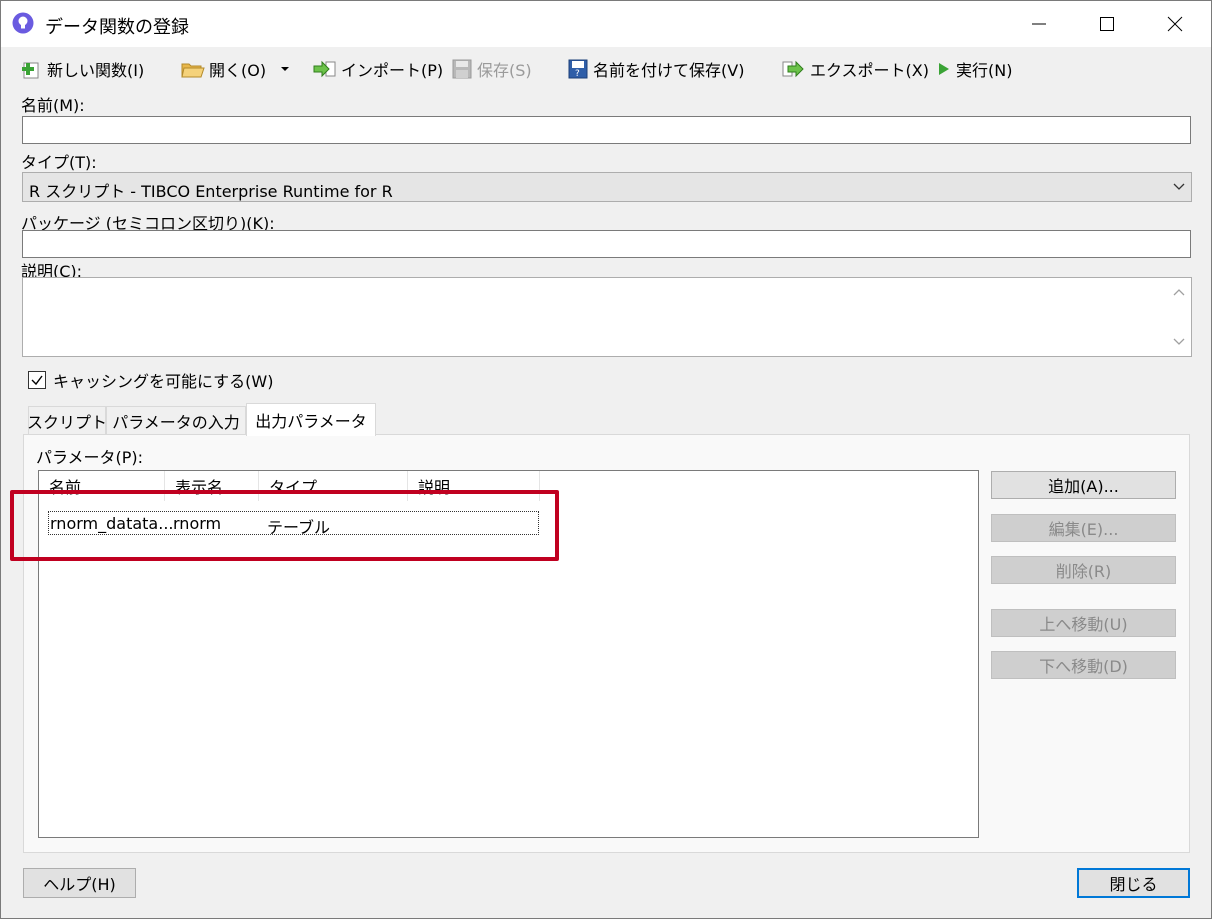 The width and height of the screenshot is (1212, 919). I want to click on close-icon, so click(1175, 24).